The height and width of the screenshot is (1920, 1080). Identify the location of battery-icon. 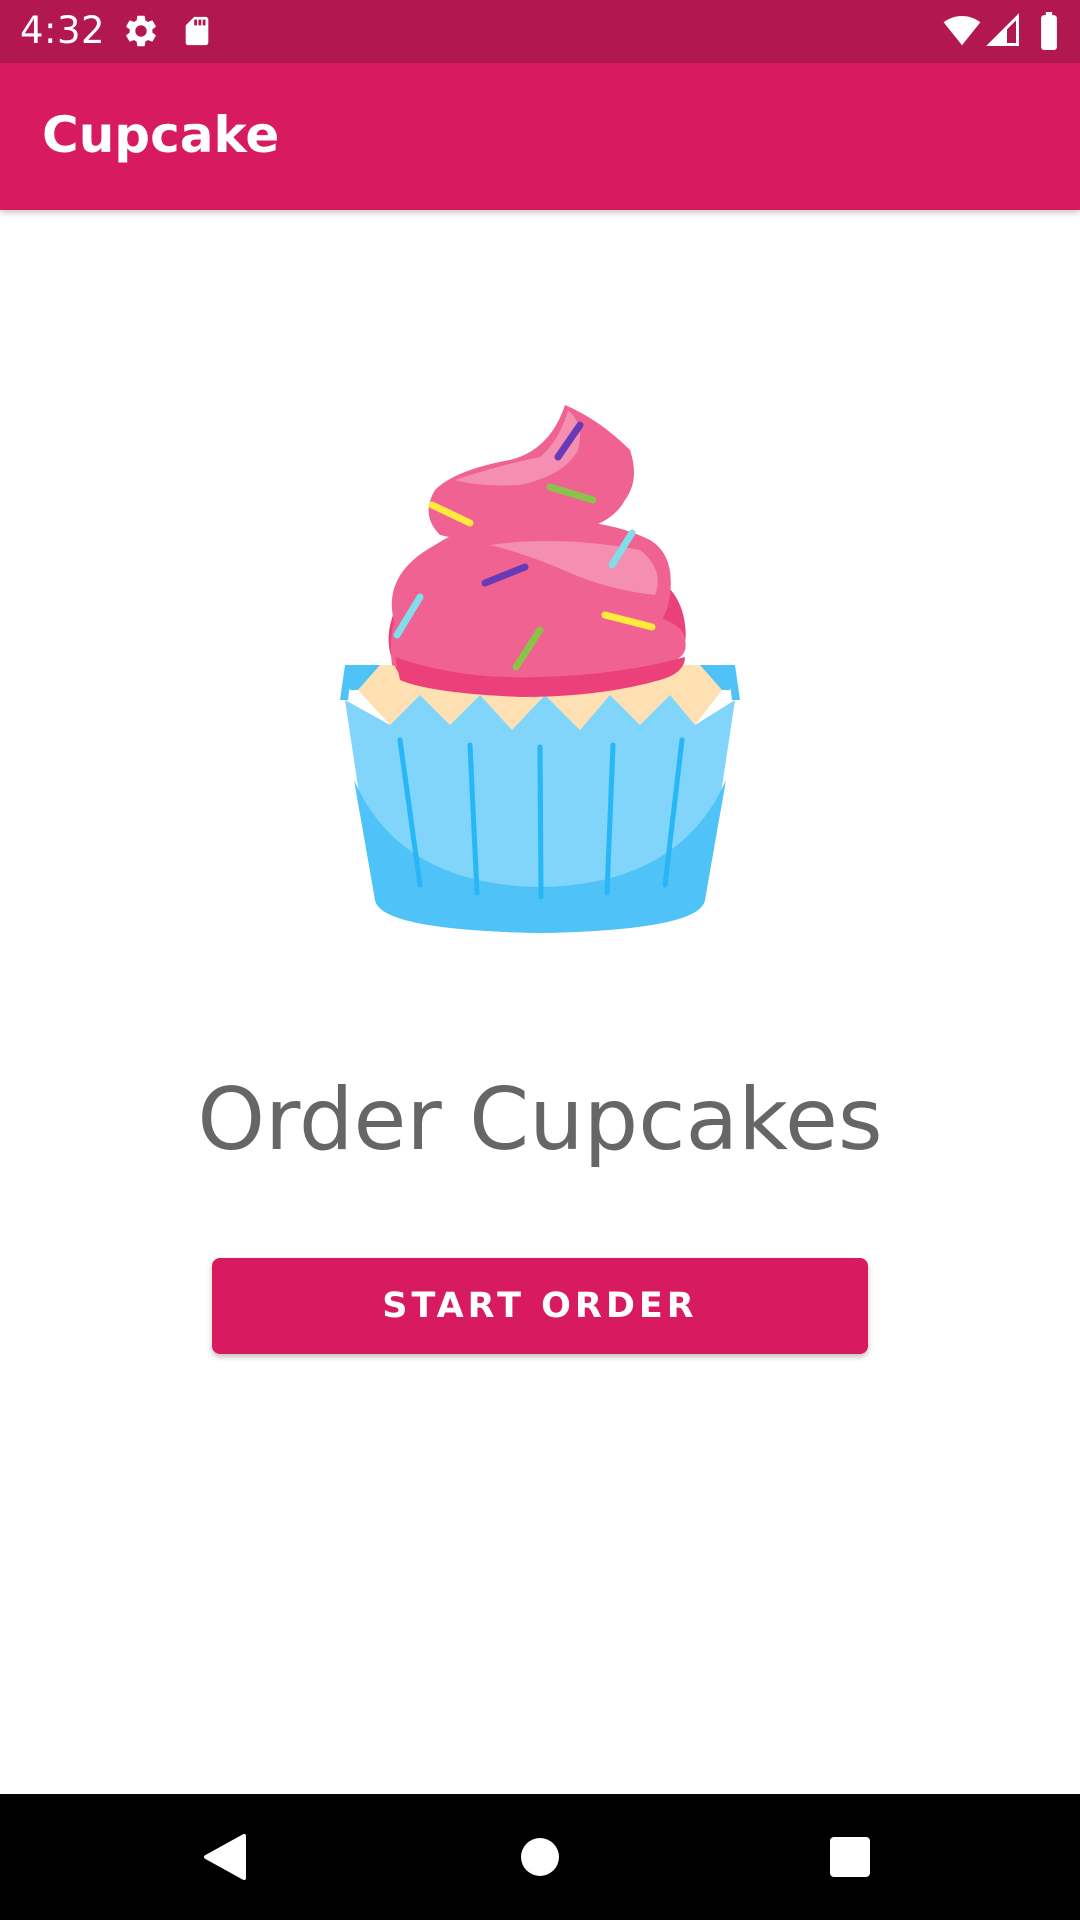
(1049, 31).